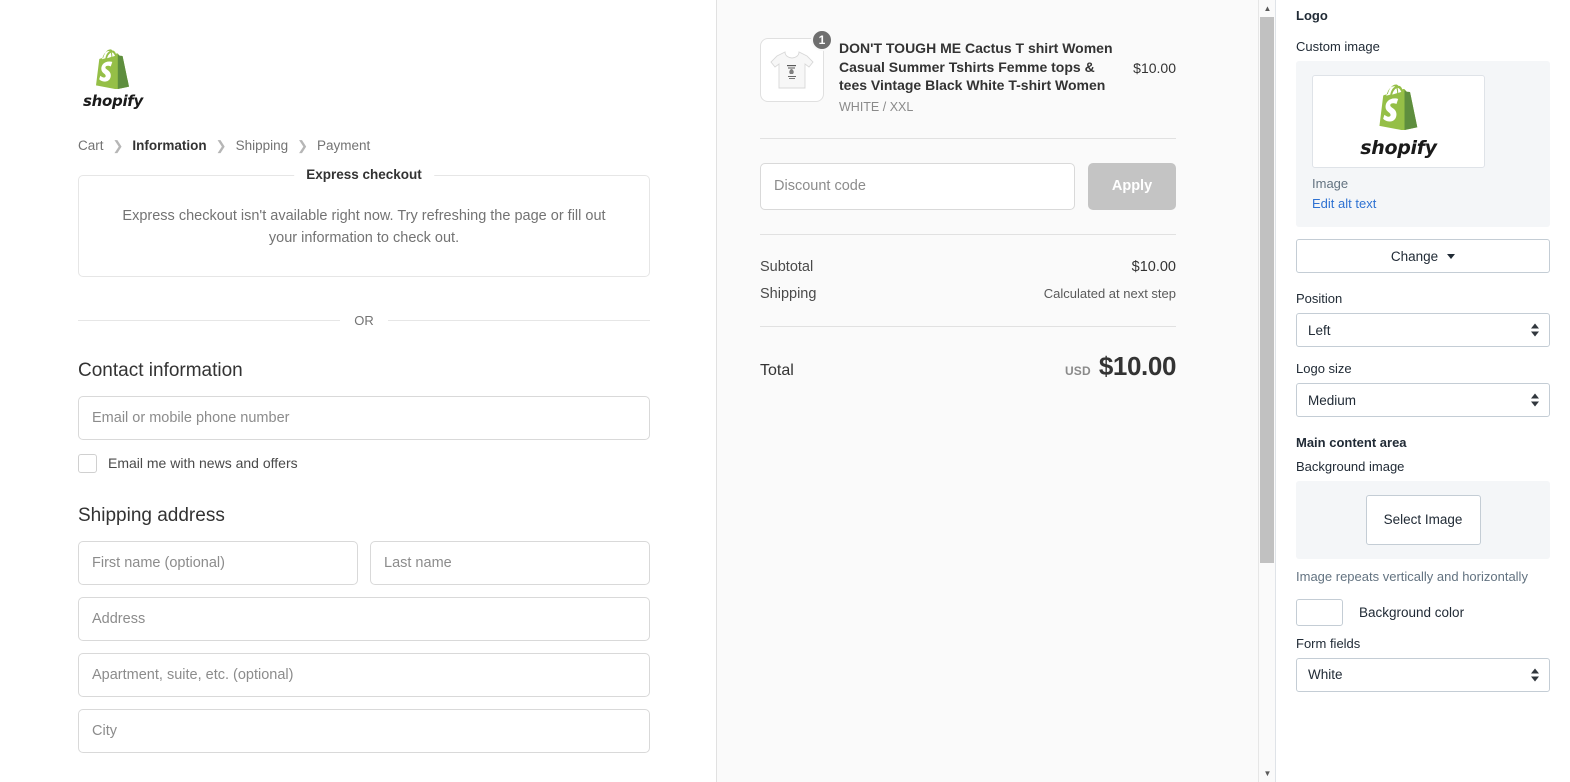 The width and height of the screenshot is (1570, 782). What do you see at coordinates (1137, 365) in the screenshot?
I see `total-value: $10.00` at bounding box center [1137, 365].